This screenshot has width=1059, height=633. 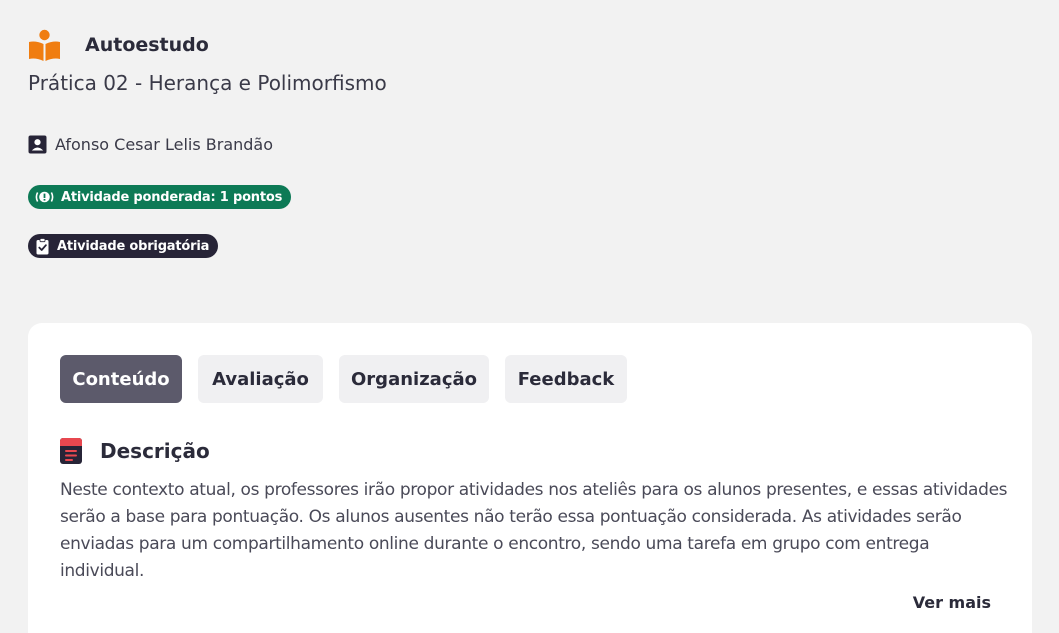 I want to click on see-more-link: Ver mais, so click(x=952, y=602).